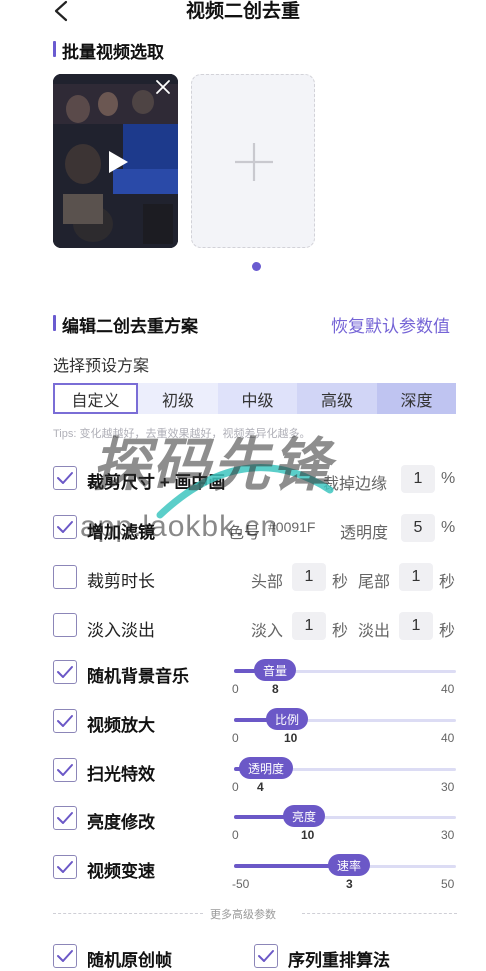 The image size is (486, 971). I want to click on trim-head-unit: 秒, so click(340, 582).